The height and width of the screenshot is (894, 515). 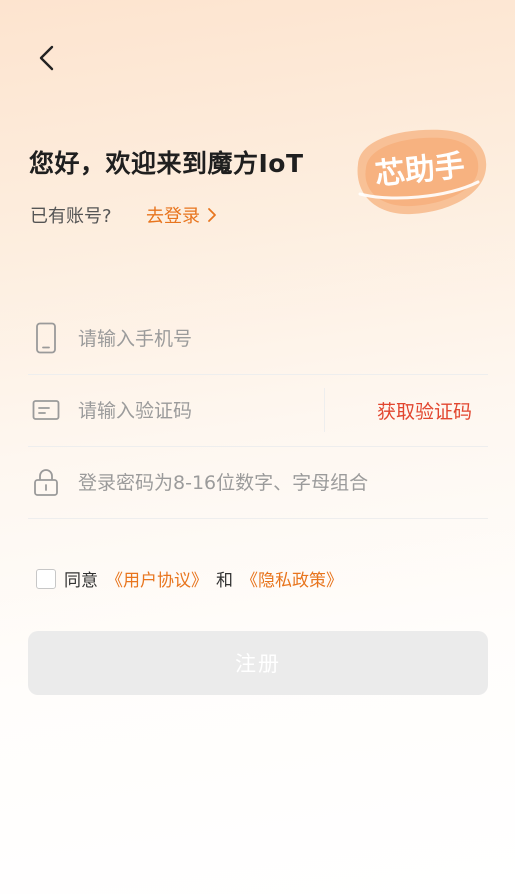 I want to click on code-input, so click(x=208, y=411).